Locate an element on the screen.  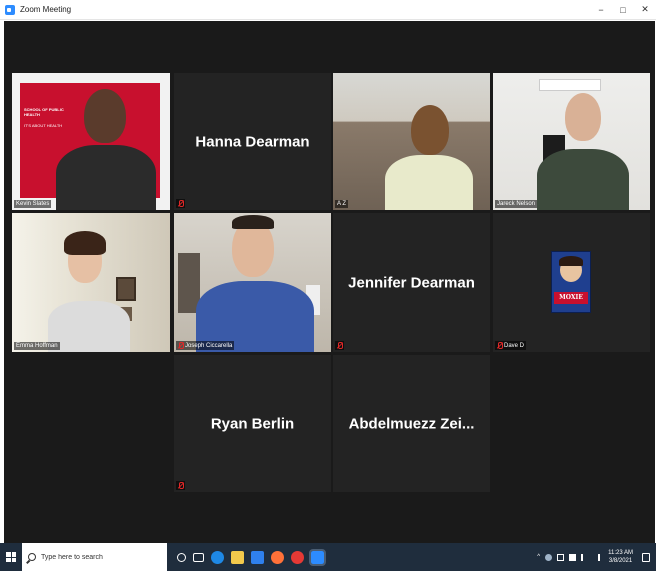
network-icon is located at coordinates (561, 557).